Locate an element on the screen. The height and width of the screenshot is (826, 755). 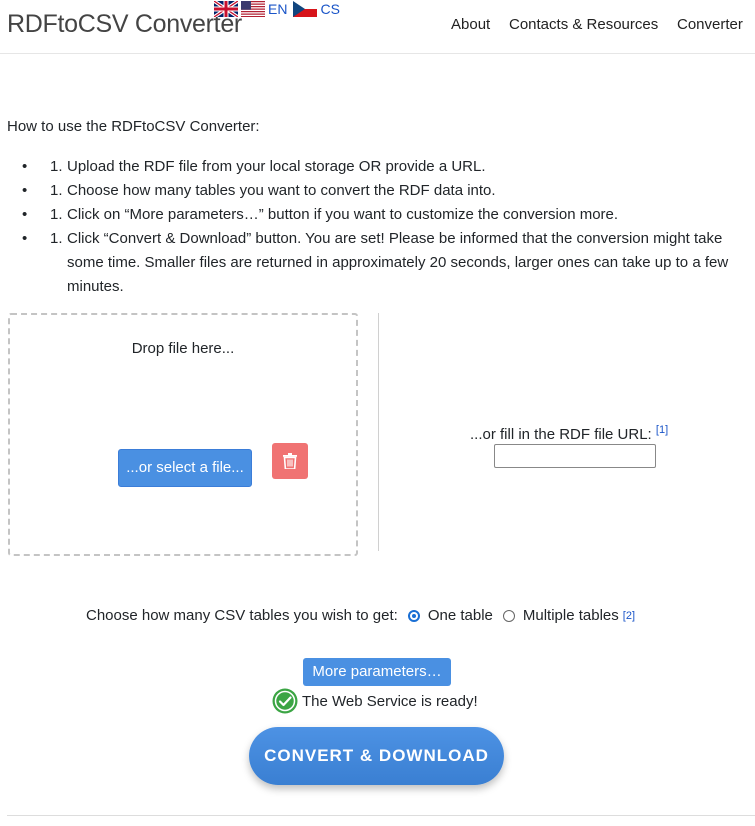
trash-icon is located at coordinates (290, 461).